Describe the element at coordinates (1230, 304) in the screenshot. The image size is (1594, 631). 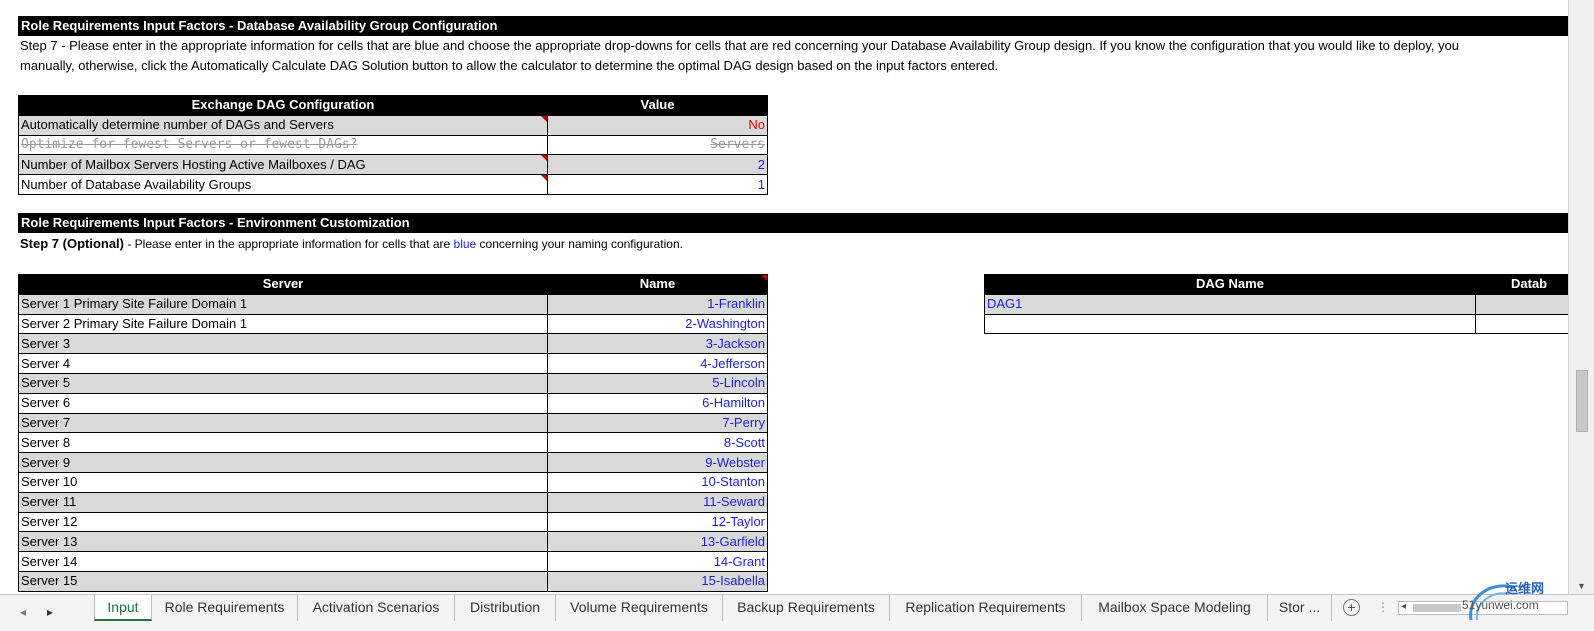
I see `dag-name-input: DAG1` at that location.